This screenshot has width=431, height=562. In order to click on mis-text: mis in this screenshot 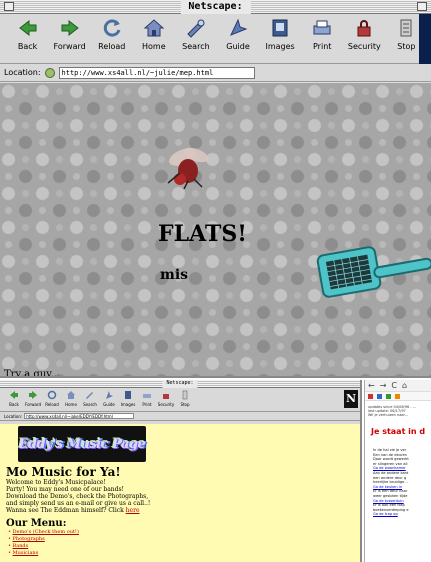, I will do `click(174, 275)`.